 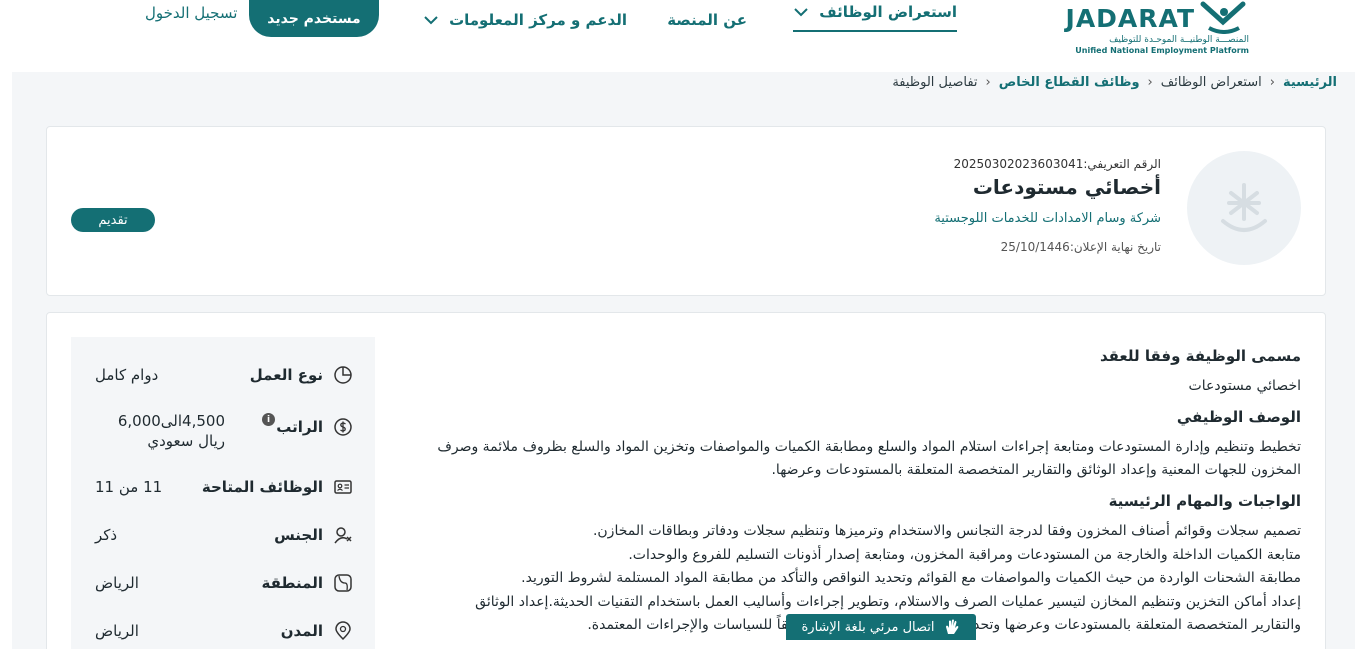 What do you see at coordinates (1244, 386) in the screenshot?
I see `contract-title-value: اخصائي مستودعات` at bounding box center [1244, 386].